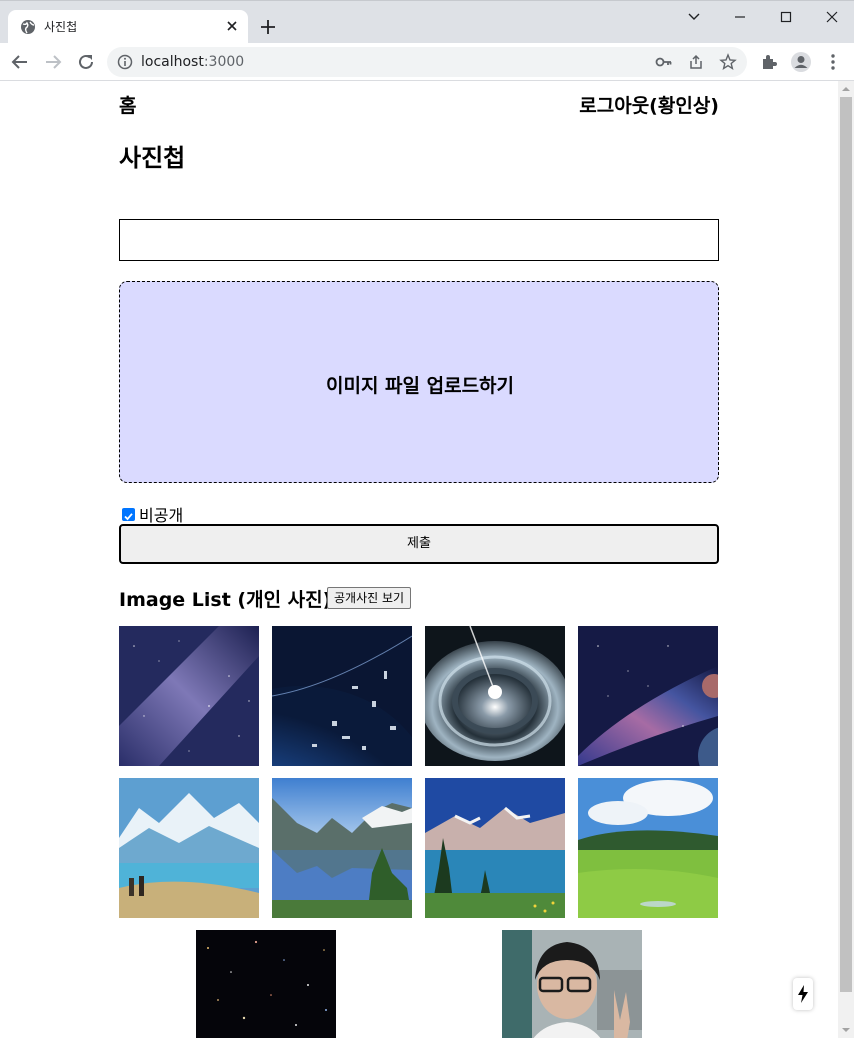  I want to click on page-title: 사진첩, so click(152, 158).